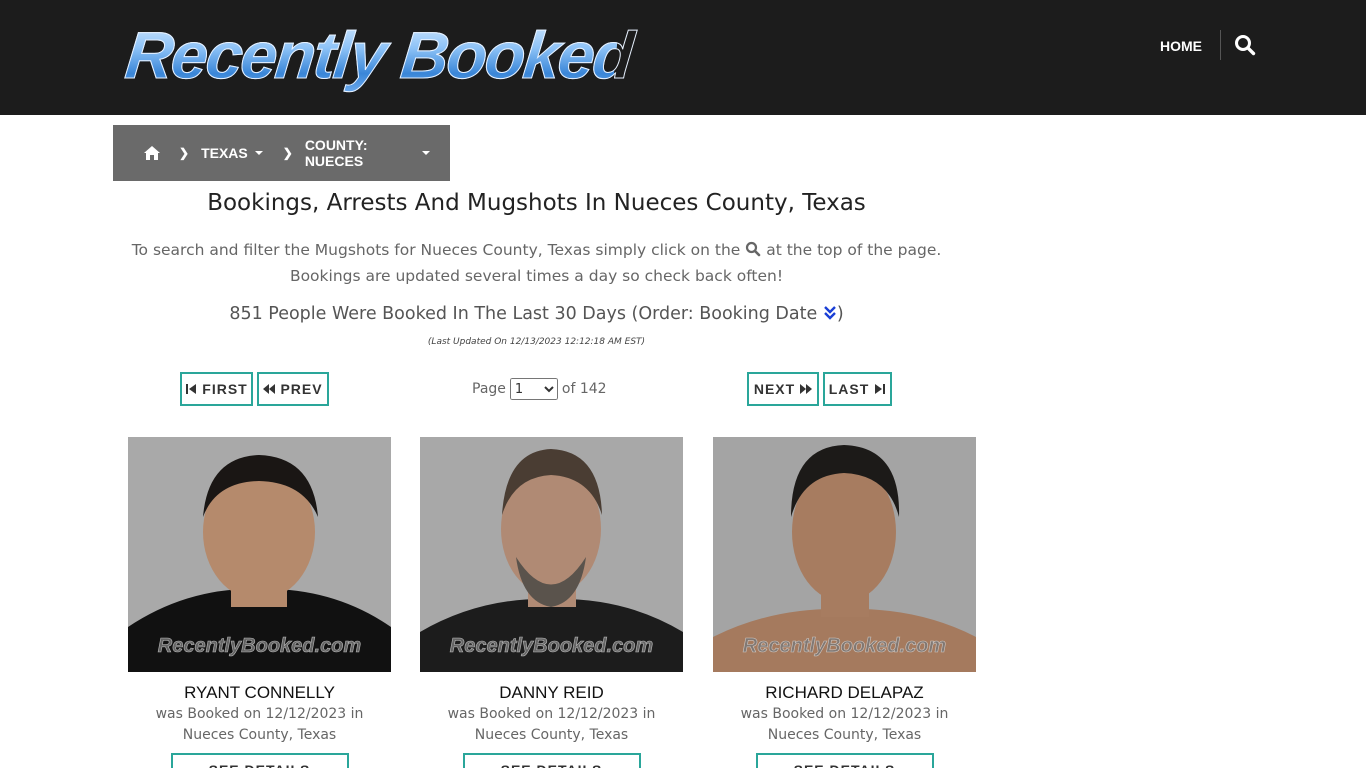 Image resolution: width=1366 pixels, height=768 pixels. Describe the element at coordinates (880, 389) in the screenshot. I see `last-page-icon` at that location.